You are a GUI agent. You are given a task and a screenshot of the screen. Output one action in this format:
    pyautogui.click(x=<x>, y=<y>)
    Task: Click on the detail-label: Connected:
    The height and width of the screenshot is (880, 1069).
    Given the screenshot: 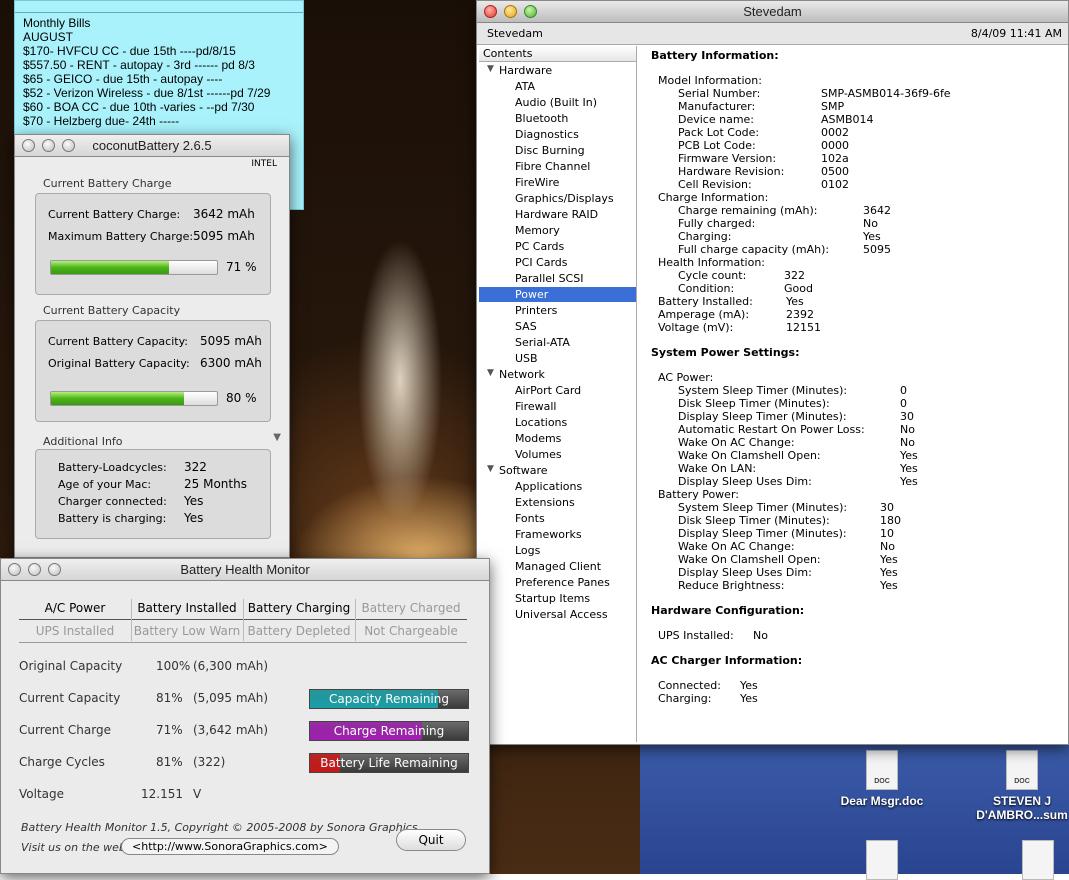 What is the action you would take?
    pyautogui.click(x=689, y=685)
    